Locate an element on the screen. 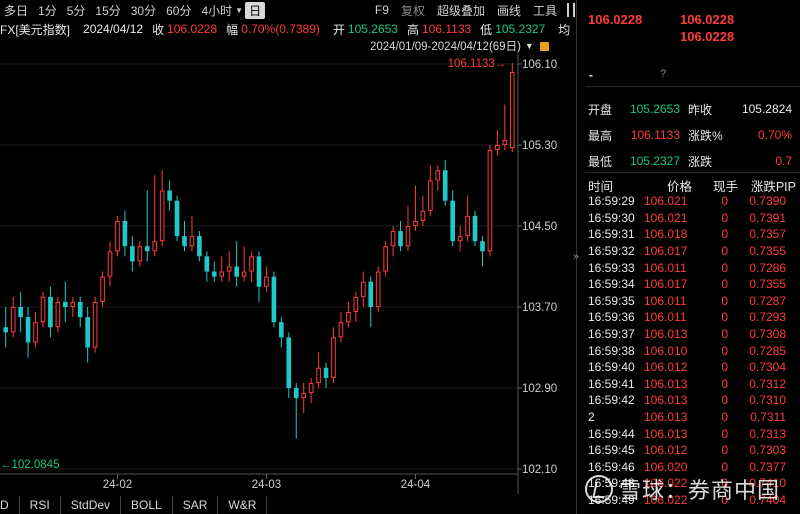 The height and width of the screenshot is (514, 800). stat-value: 0.70% is located at coordinates (774, 135).